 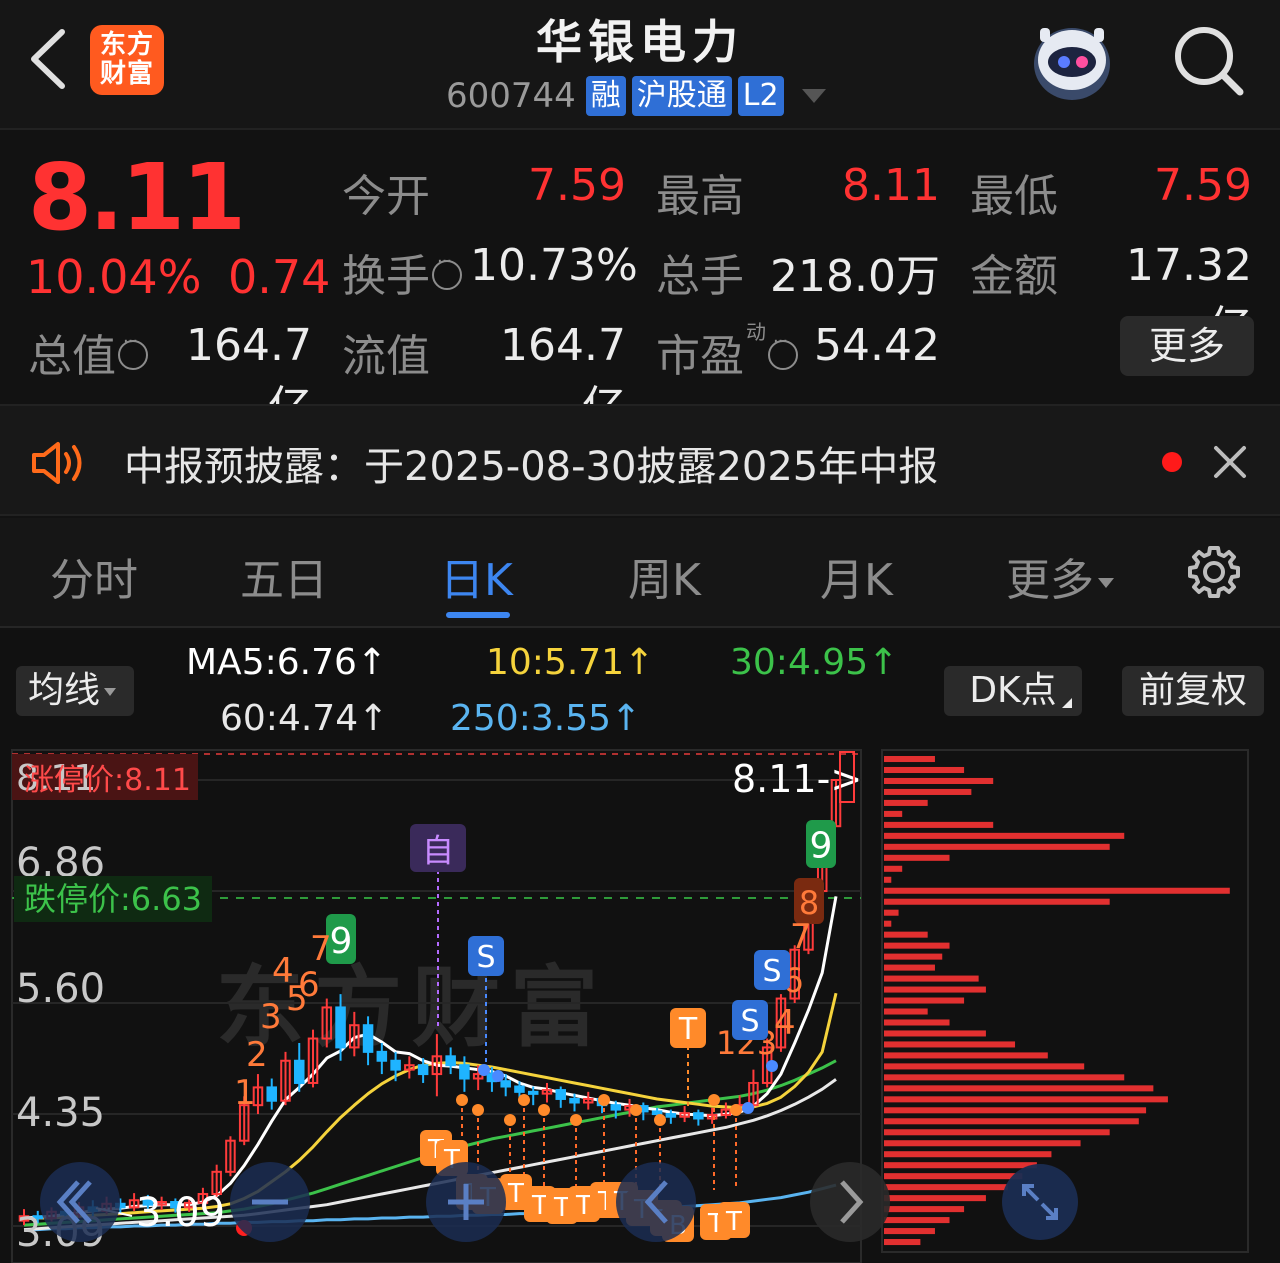 I want to click on scroll-left-button, so click(x=80, y=1202).